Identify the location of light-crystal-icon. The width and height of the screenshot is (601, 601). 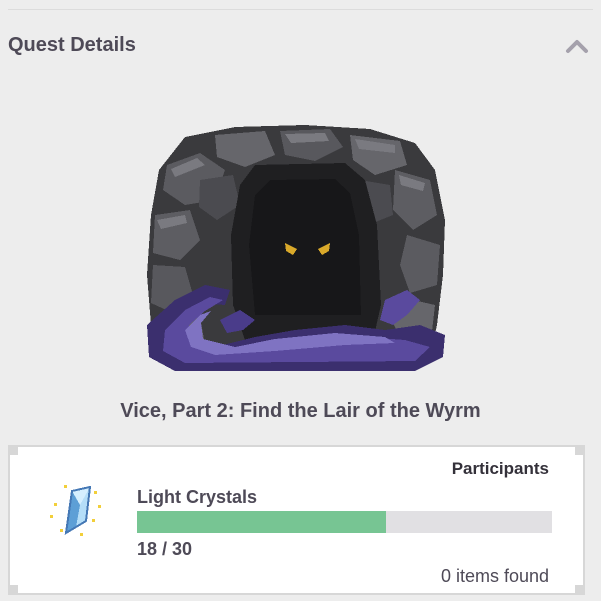
(76, 511).